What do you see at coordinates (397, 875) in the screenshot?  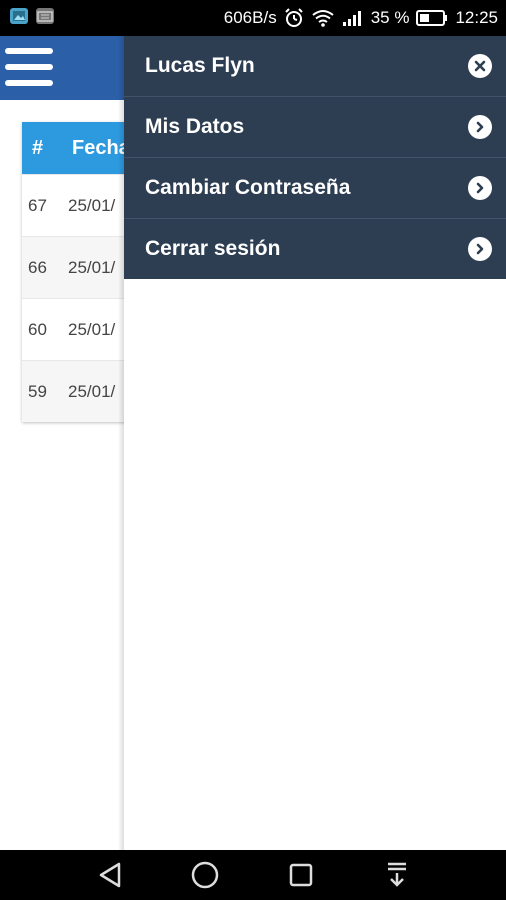 I see `notification-pull-icon` at bounding box center [397, 875].